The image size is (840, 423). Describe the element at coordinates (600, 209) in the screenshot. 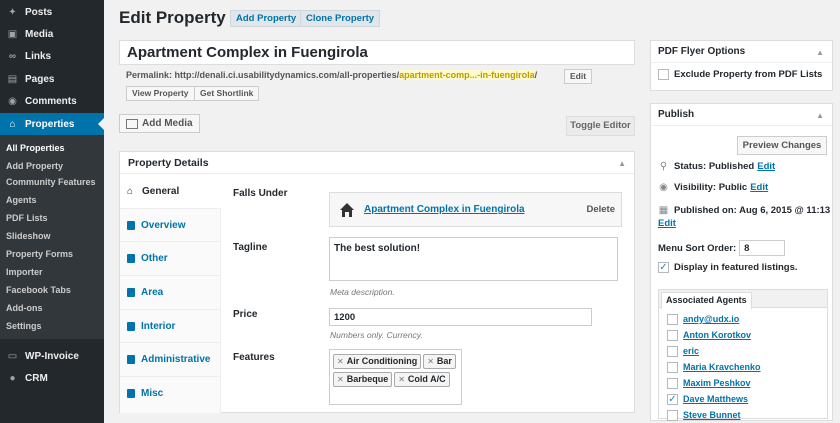

I see `delete-parent-button: Delete` at that location.